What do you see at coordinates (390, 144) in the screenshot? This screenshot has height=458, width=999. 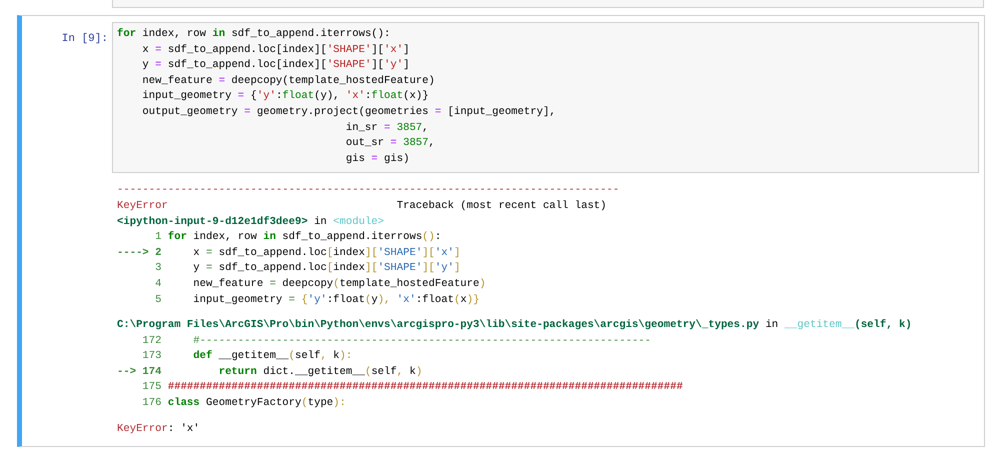 I see `code-line: out_sr = 3857,` at bounding box center [390, 144].